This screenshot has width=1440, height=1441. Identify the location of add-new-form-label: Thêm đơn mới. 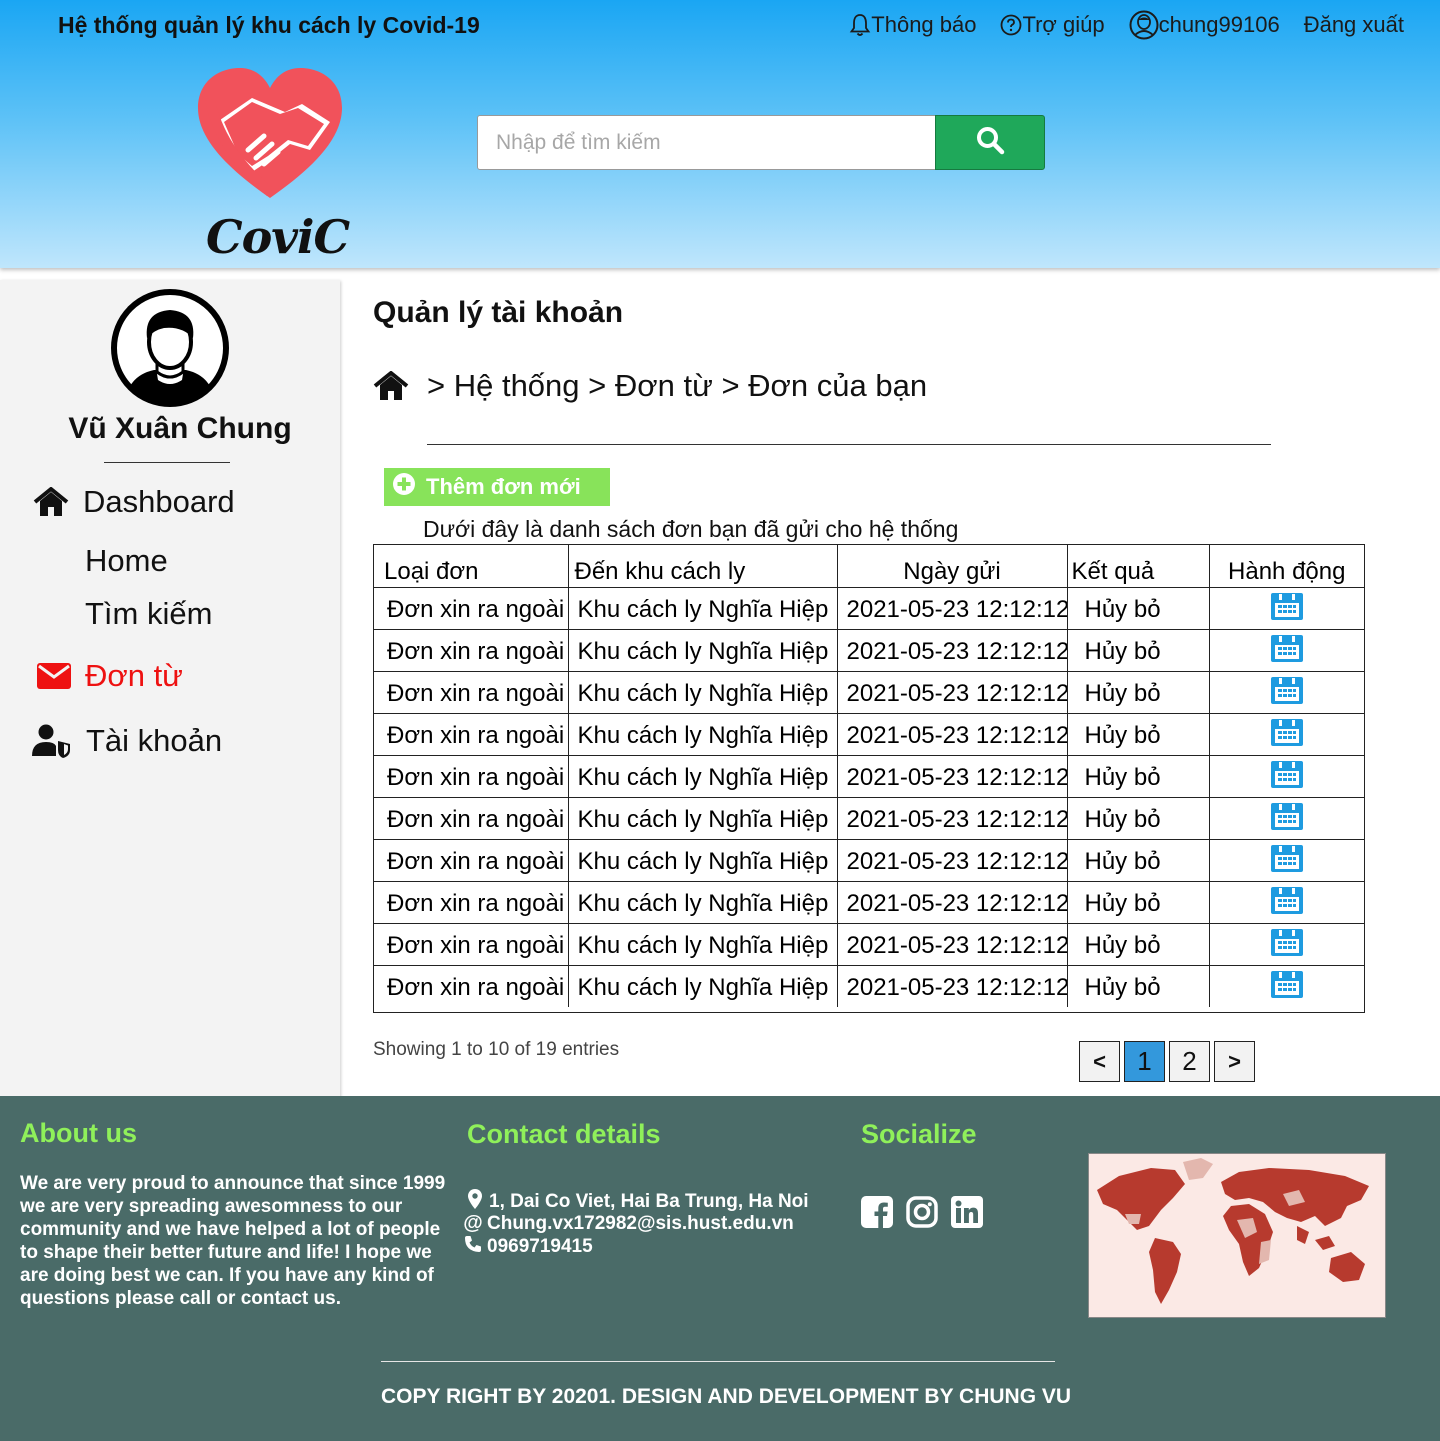
(503, 486).